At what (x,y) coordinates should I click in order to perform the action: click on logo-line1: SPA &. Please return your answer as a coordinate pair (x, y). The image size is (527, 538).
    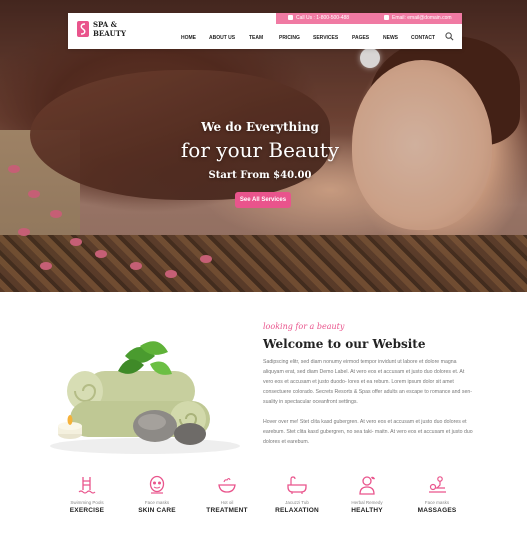
    Looking at the image, I should click on (105, 24).